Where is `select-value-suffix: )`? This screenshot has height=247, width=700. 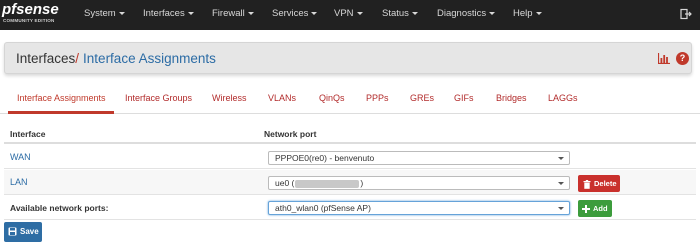 select-value-suffix: ) is located at coordinates (362, 183).